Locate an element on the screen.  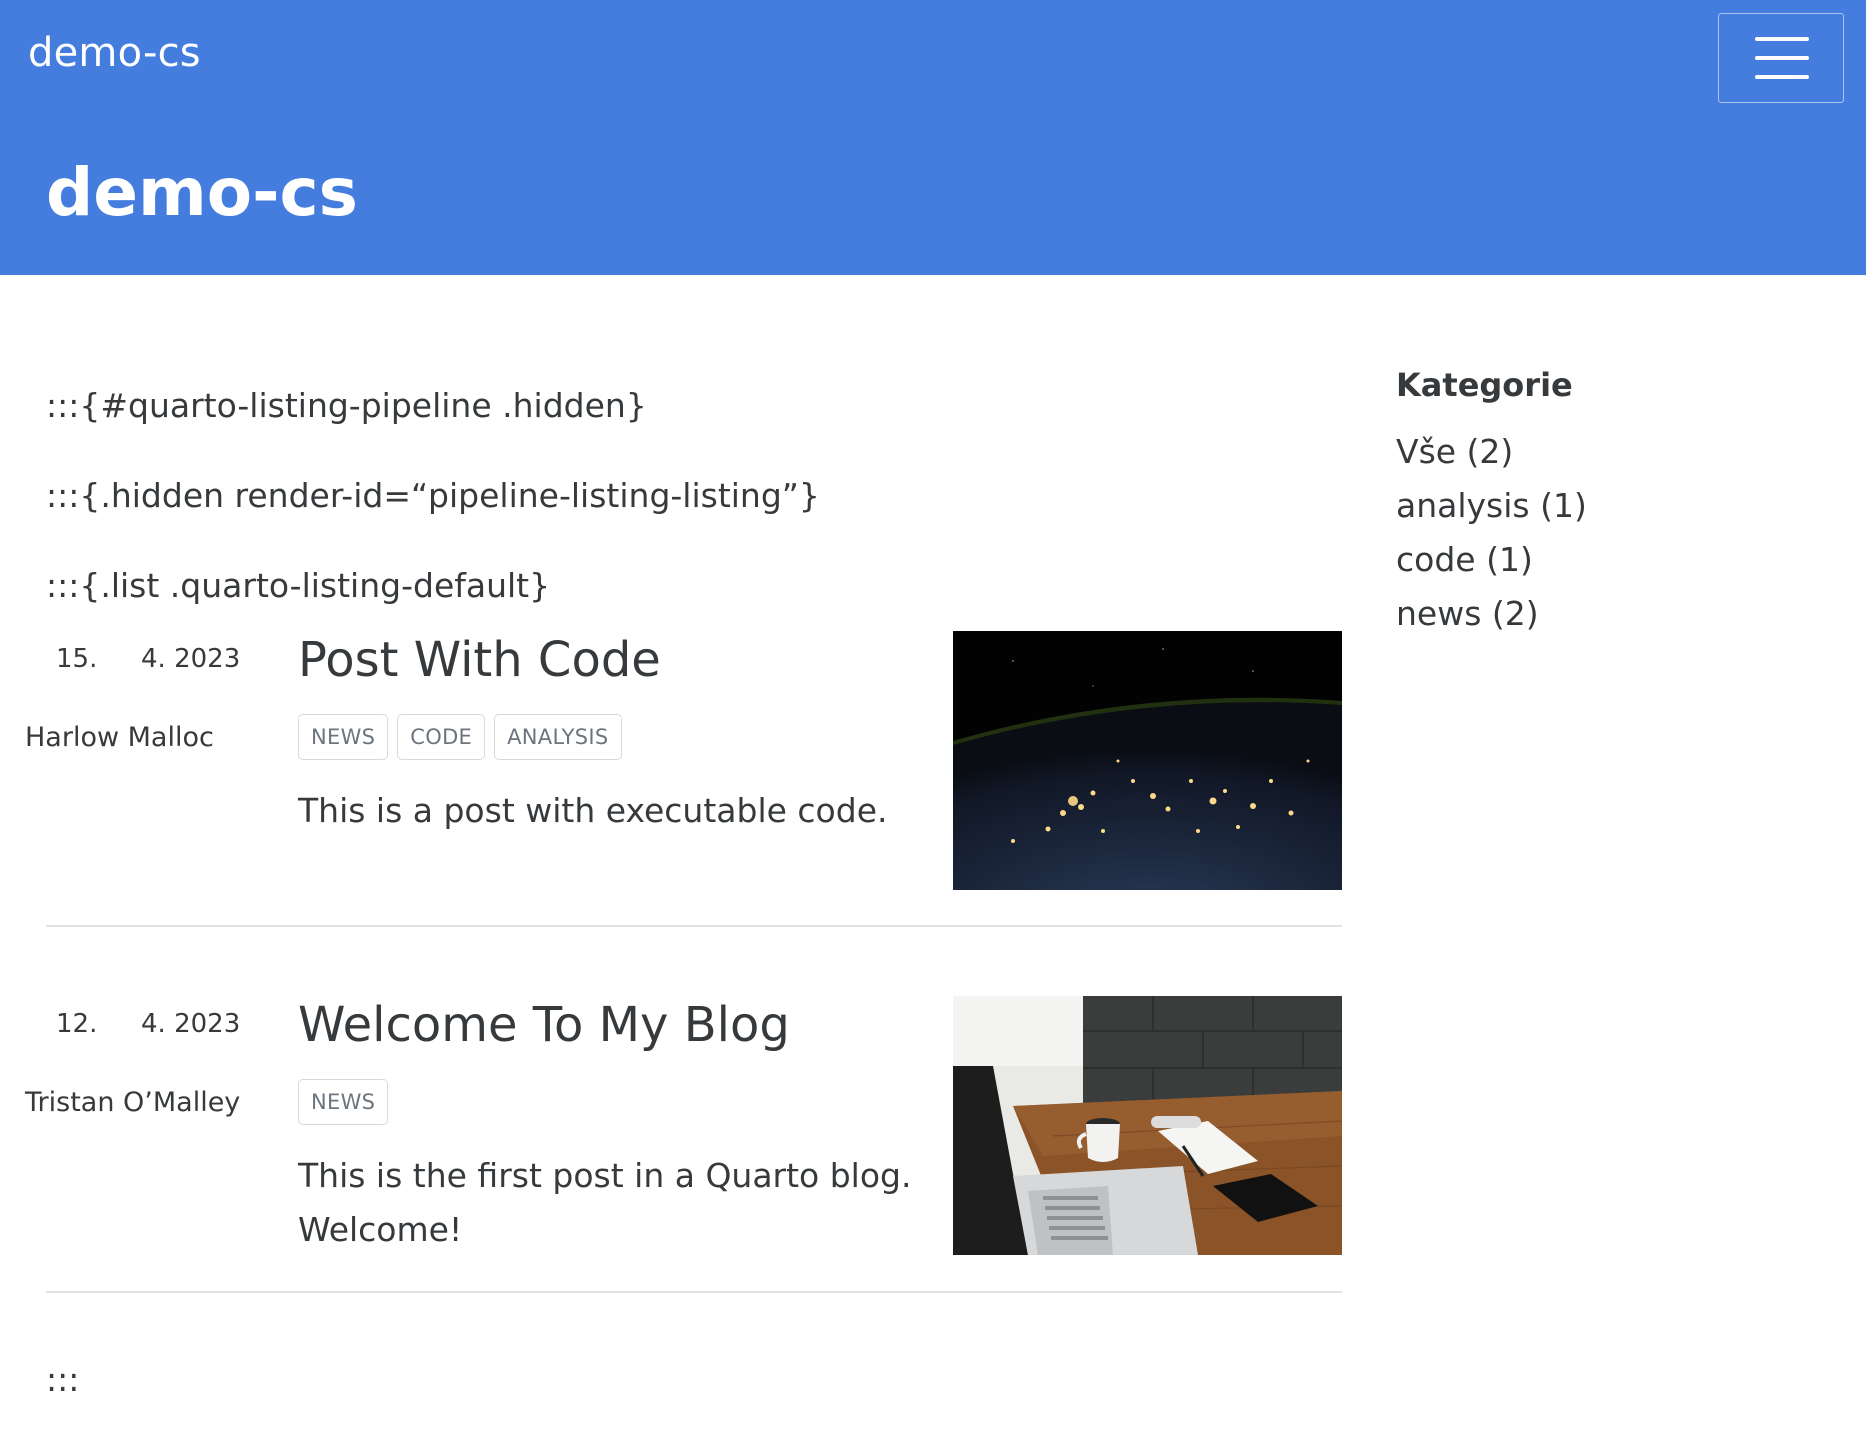
post-categories: news code analysis is located at coordinates (460, 737).